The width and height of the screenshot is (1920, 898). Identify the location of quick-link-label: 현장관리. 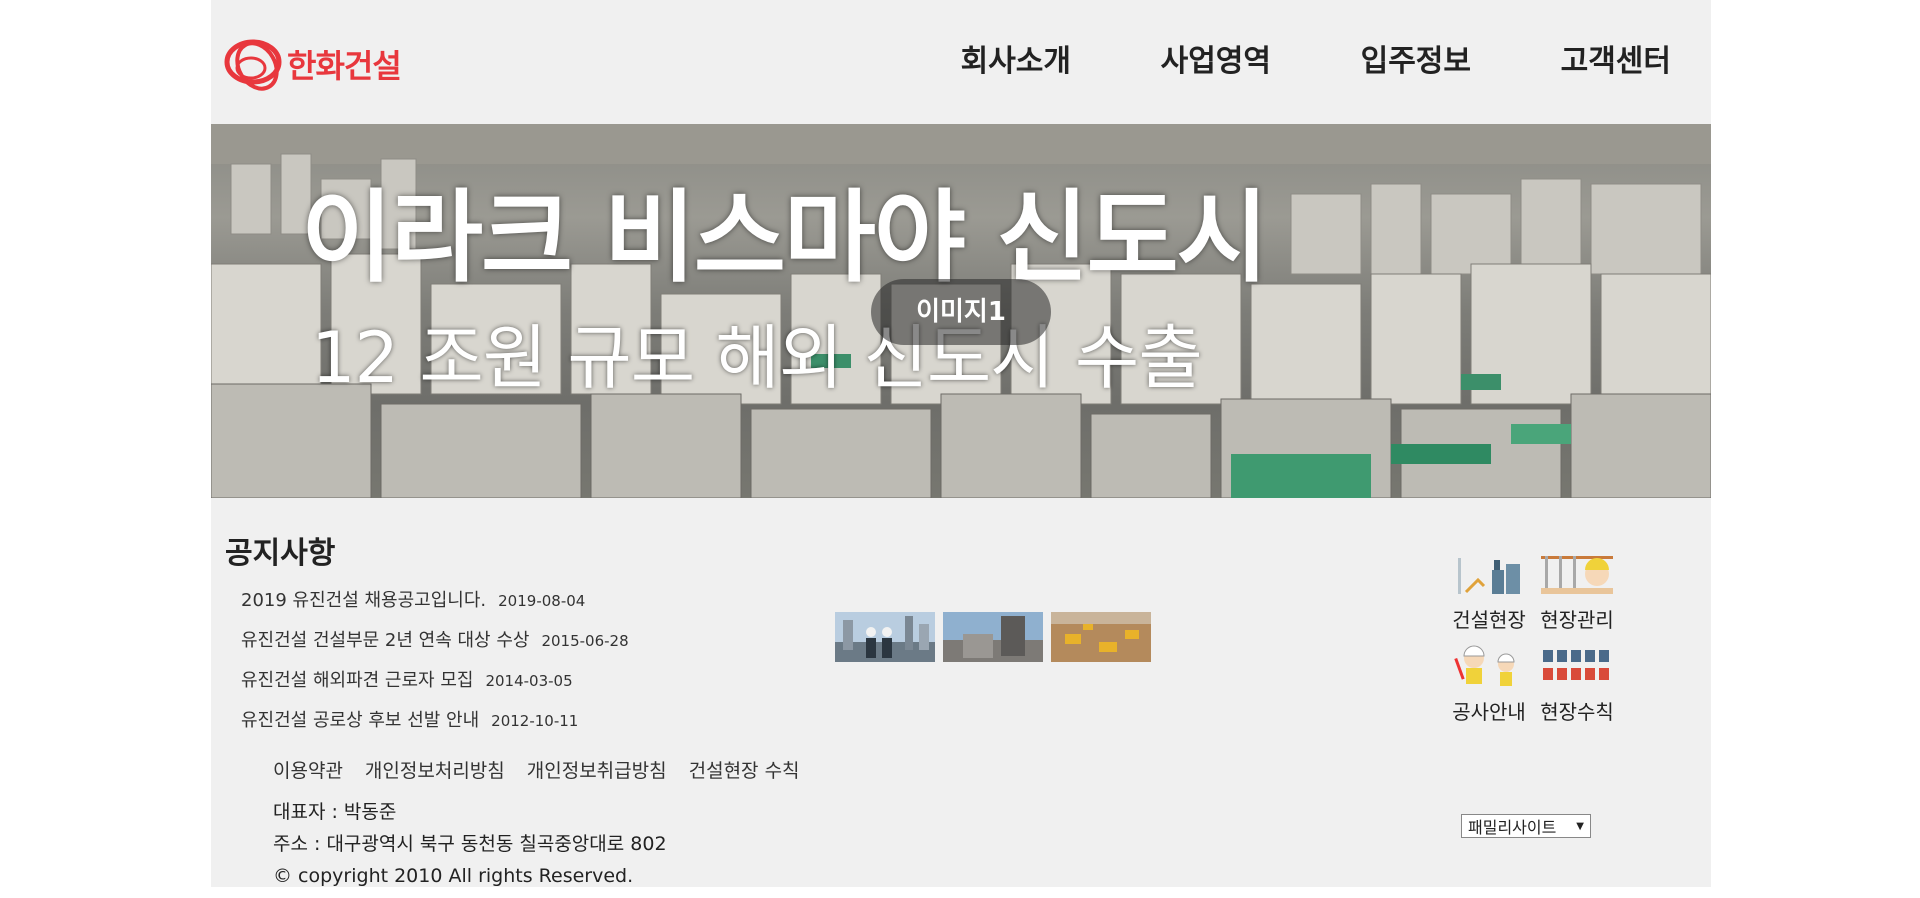
(1577, 620).